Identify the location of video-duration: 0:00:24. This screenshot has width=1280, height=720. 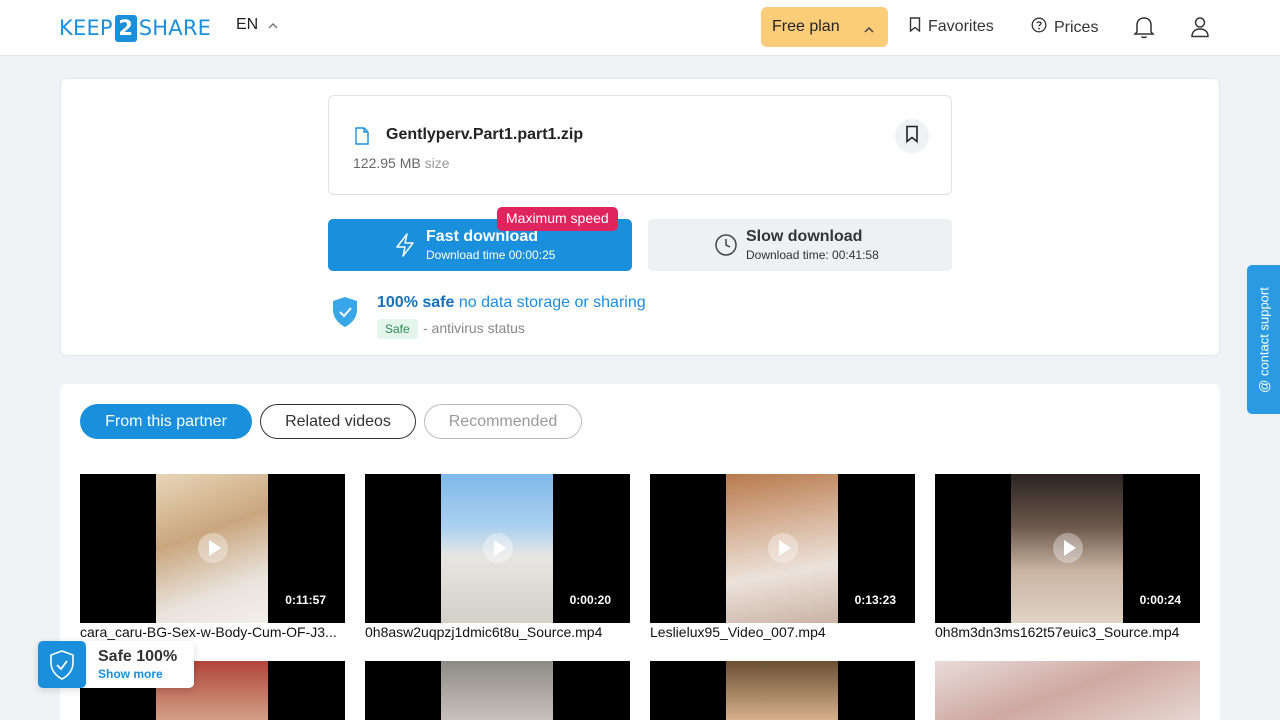
(1160, 600).